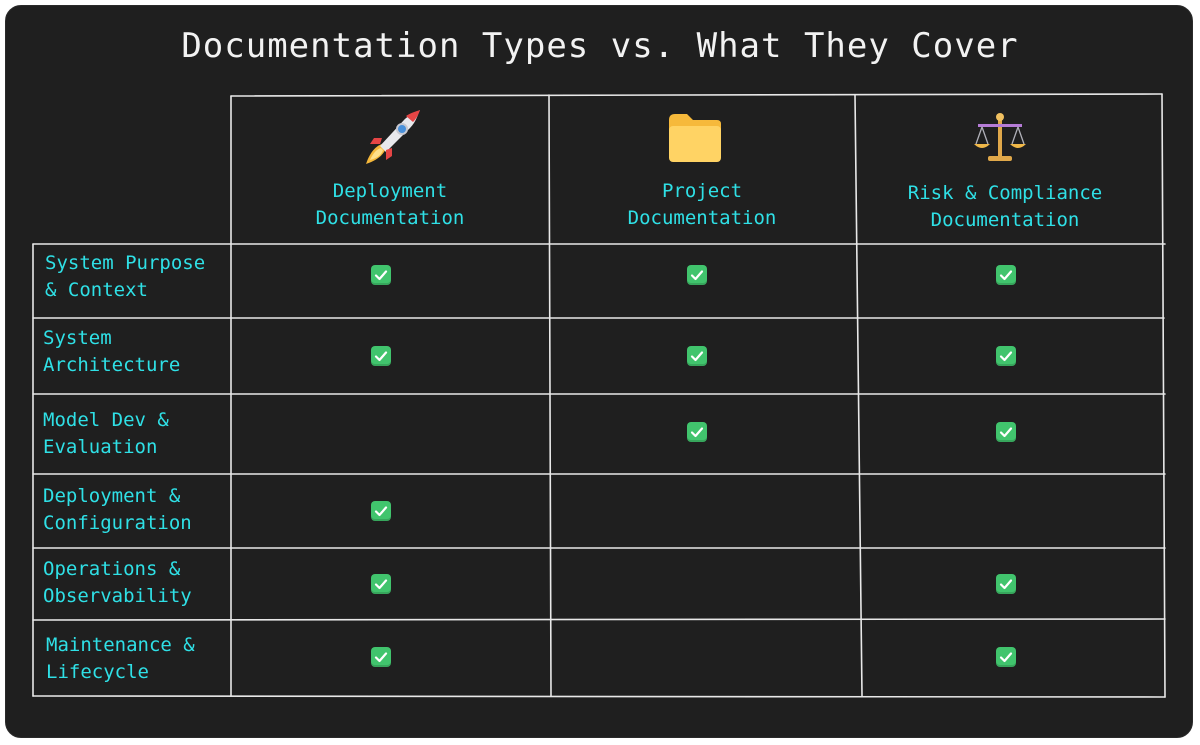  What do you see at coordinates (390, 204) in the screenshot?
I see `column-header-deployment: Deployment Documentation` at bounding box center [390, 204].